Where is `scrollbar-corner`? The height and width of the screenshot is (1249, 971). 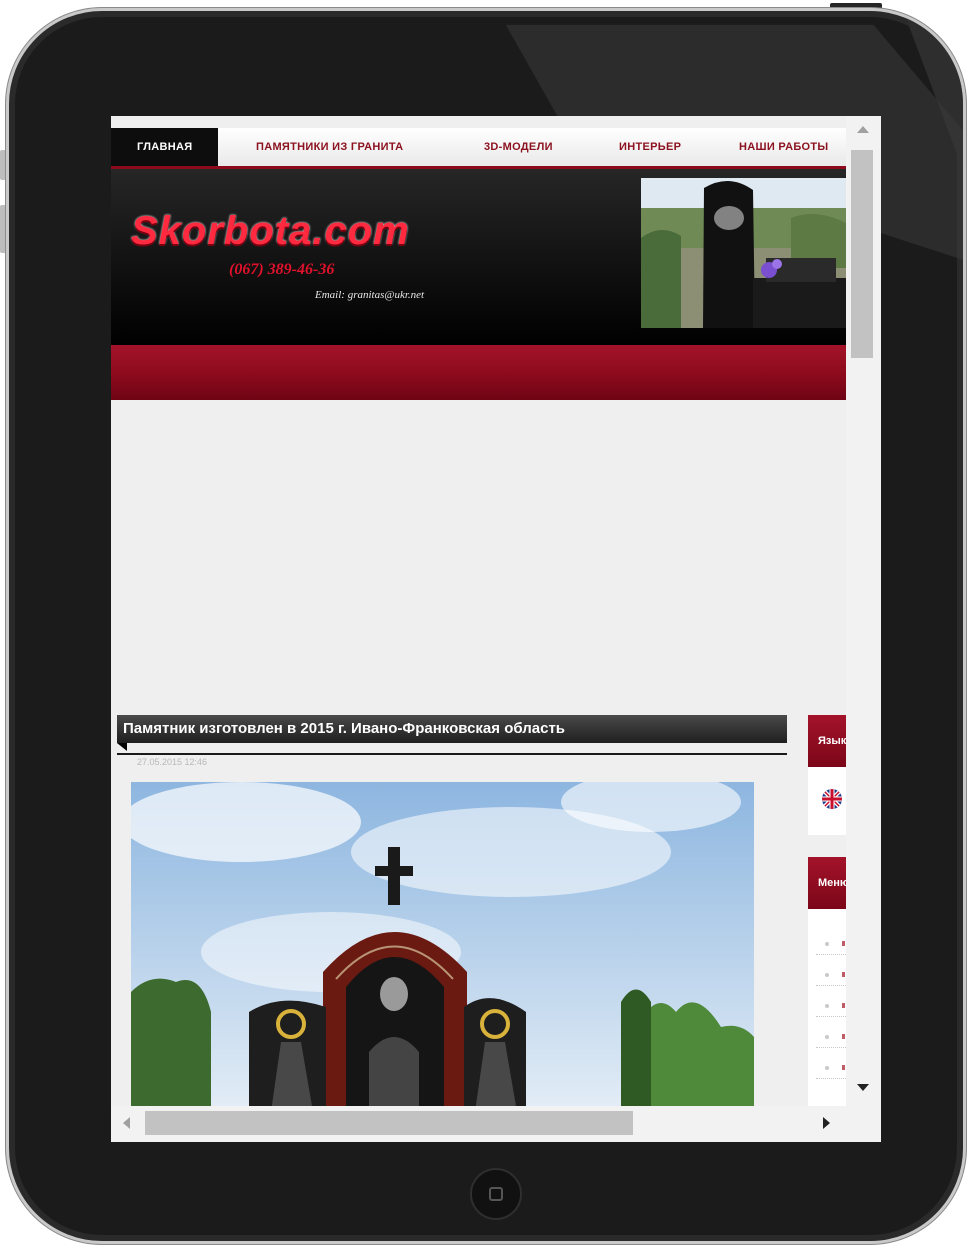 scrollbar-corner is located at coordinates (863, 1124).